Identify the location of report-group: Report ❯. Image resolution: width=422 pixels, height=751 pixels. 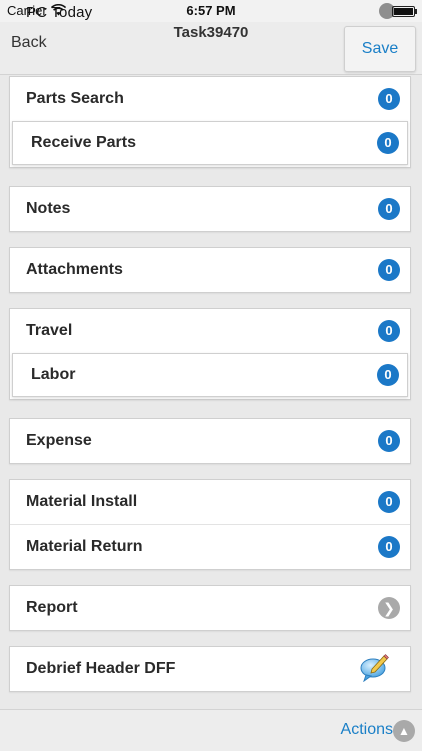
(210, 608).